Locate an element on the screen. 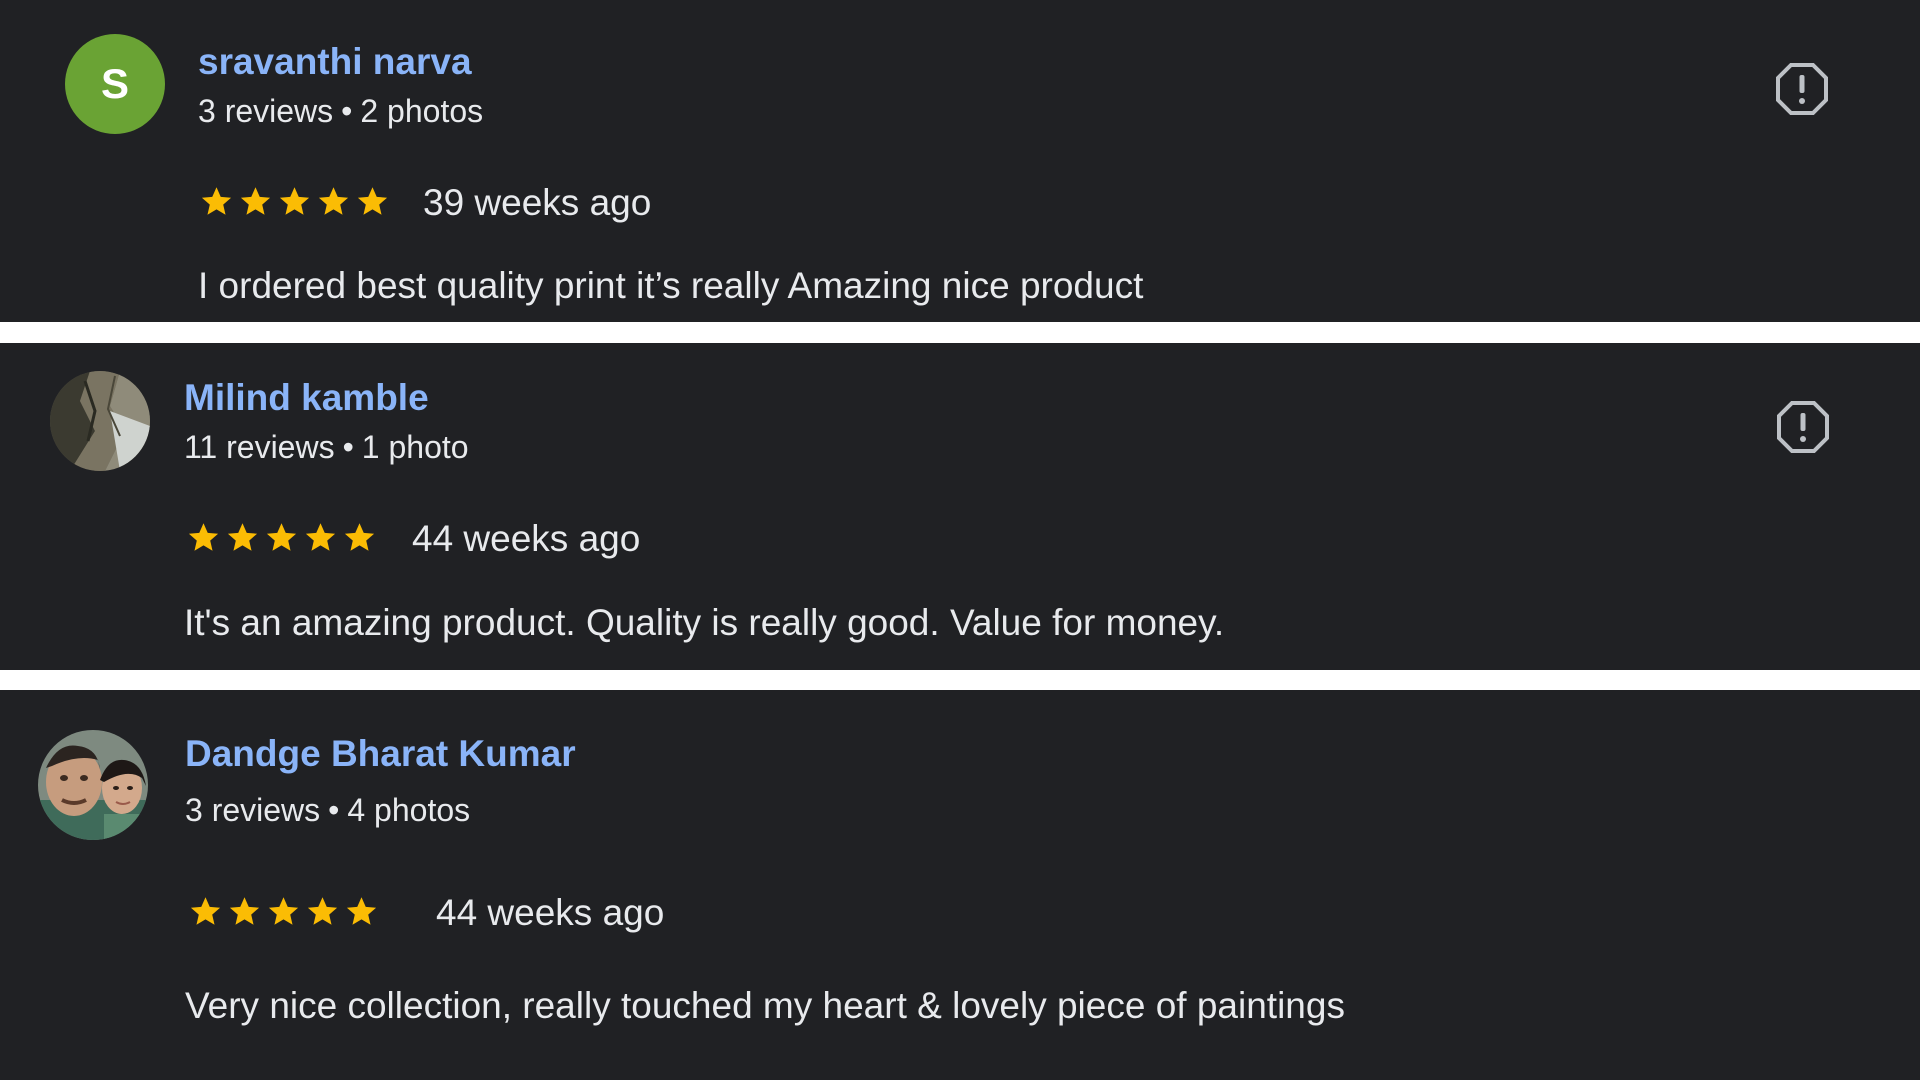  rock-photo-avatar is located at coordinates (100, 421).